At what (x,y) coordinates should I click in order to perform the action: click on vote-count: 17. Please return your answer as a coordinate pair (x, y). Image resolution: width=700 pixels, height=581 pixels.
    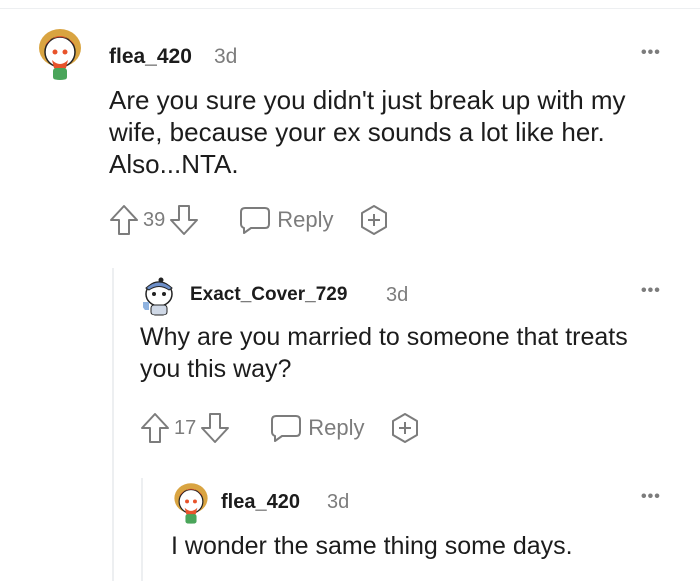
    Looking at the image, I should click on (185, 427).